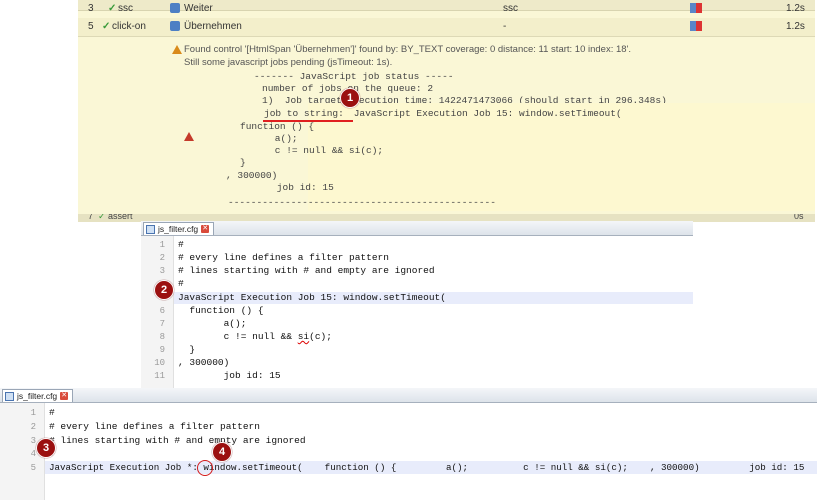 The height and width of the screenshot is (500, 817). Describe the element at coordinates (222, 452) in the screenshot. I see `callout-badge-4: 4` at that location.